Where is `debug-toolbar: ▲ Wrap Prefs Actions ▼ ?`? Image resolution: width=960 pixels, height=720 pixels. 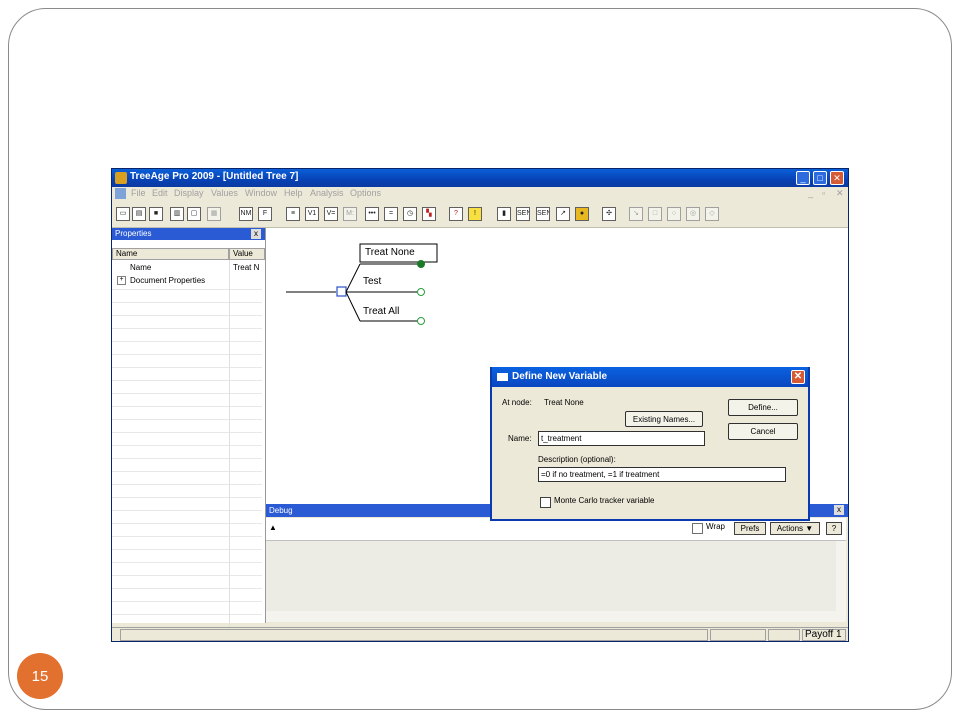
debug-toolbar: ▲ Wrap Prefs Actions ▼ ? is located at coordinates (556, 529).